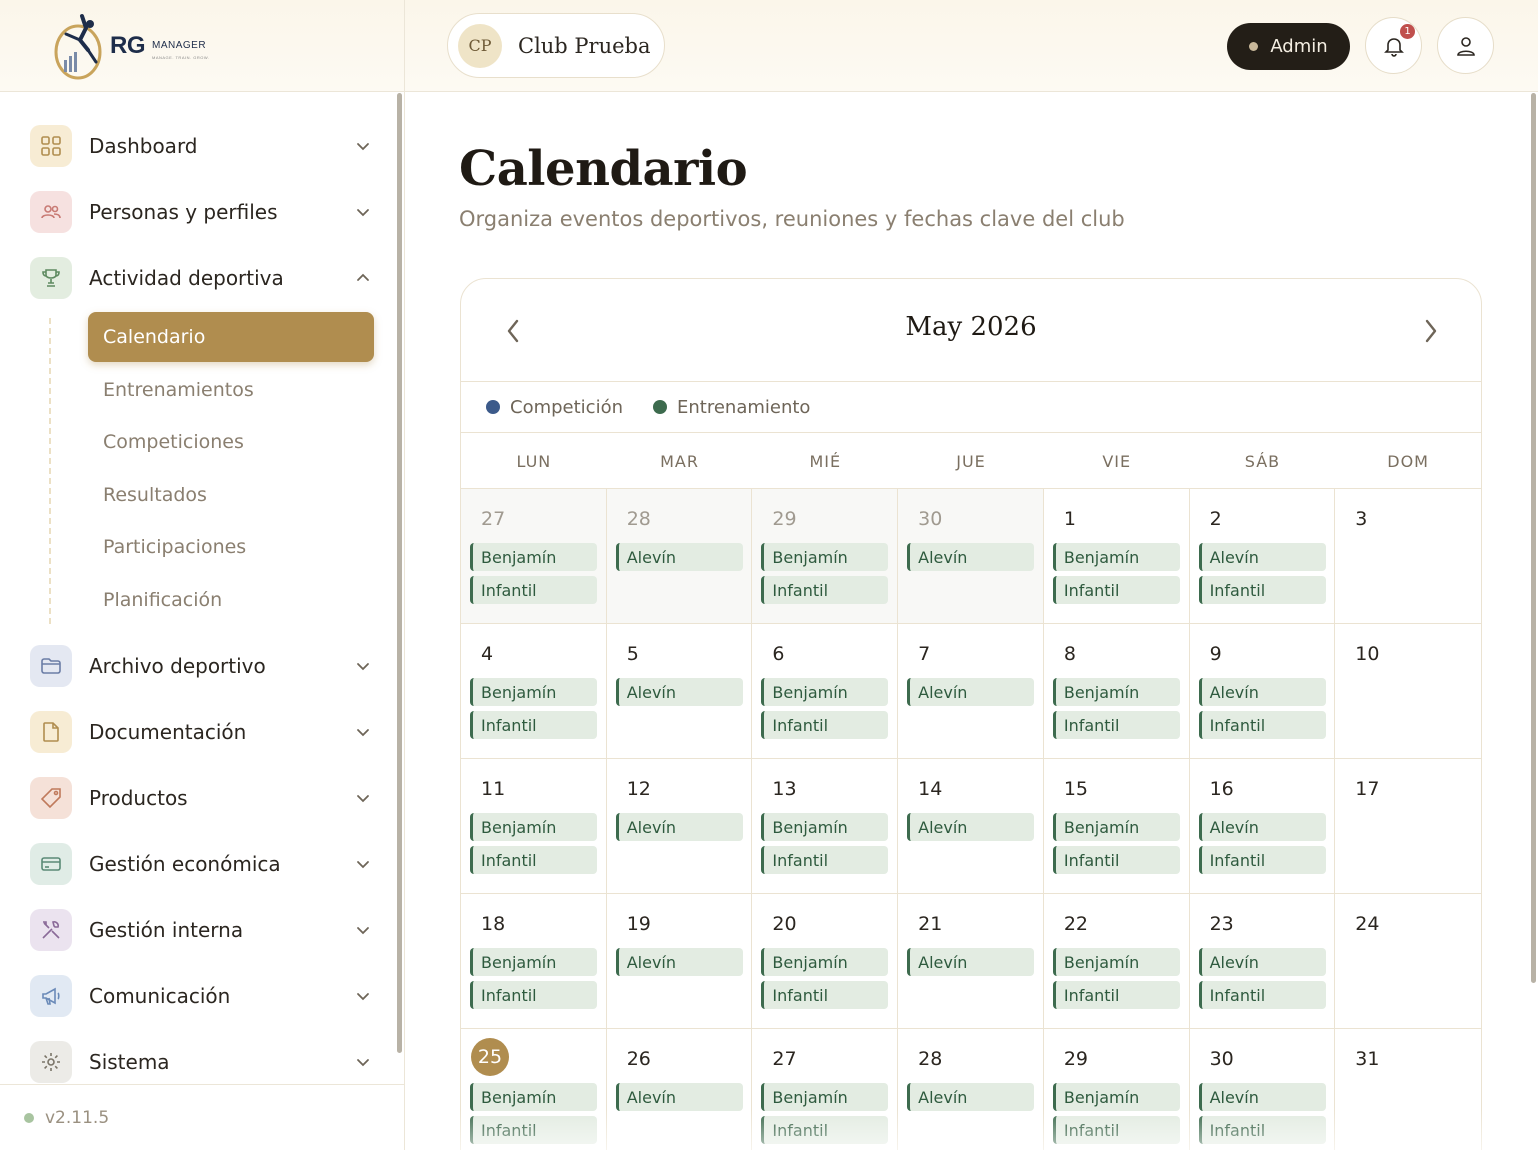  I want to click on calendar-day: 6 Benjamín Infantil, so click(825, 691).